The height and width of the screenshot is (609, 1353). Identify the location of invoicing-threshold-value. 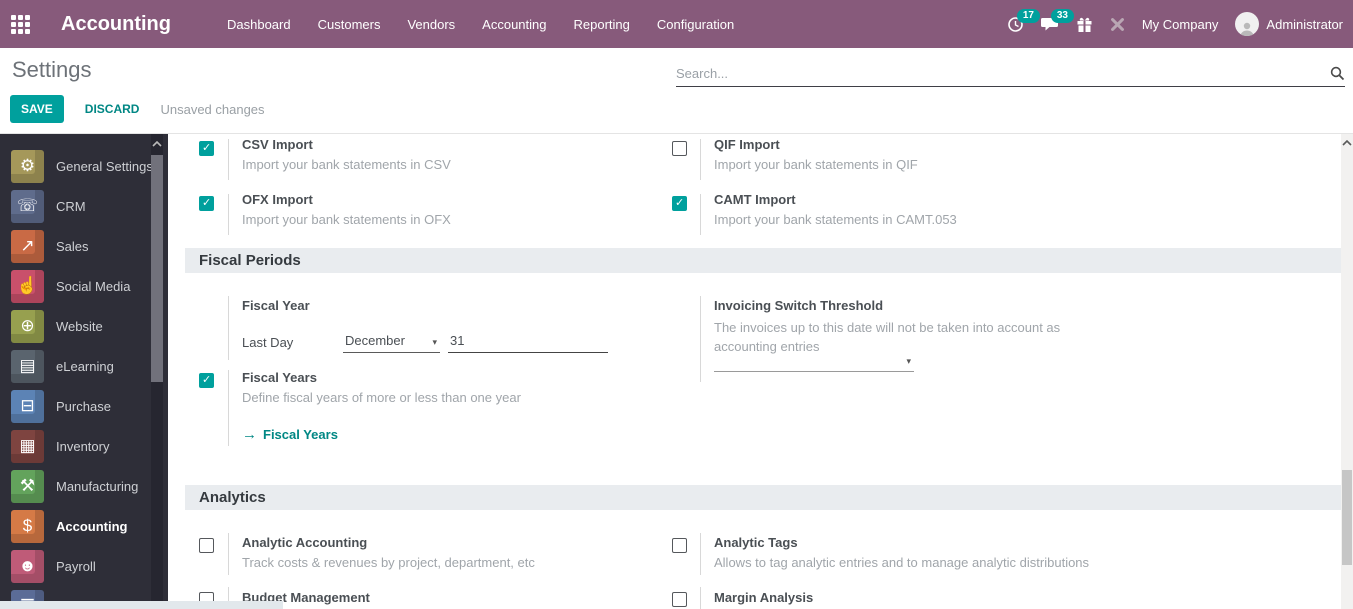
(718, 359).